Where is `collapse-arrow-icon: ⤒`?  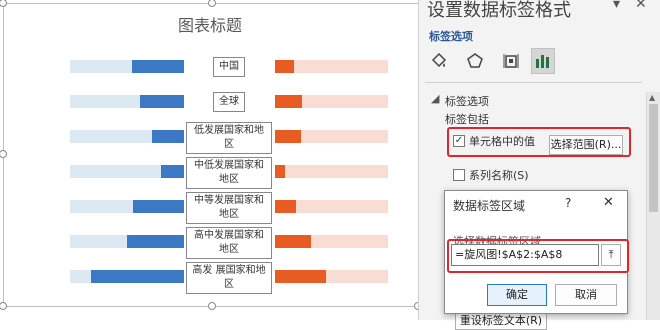
collapse-arrow-icon: ⤒ is located at coordinates (611, 254).